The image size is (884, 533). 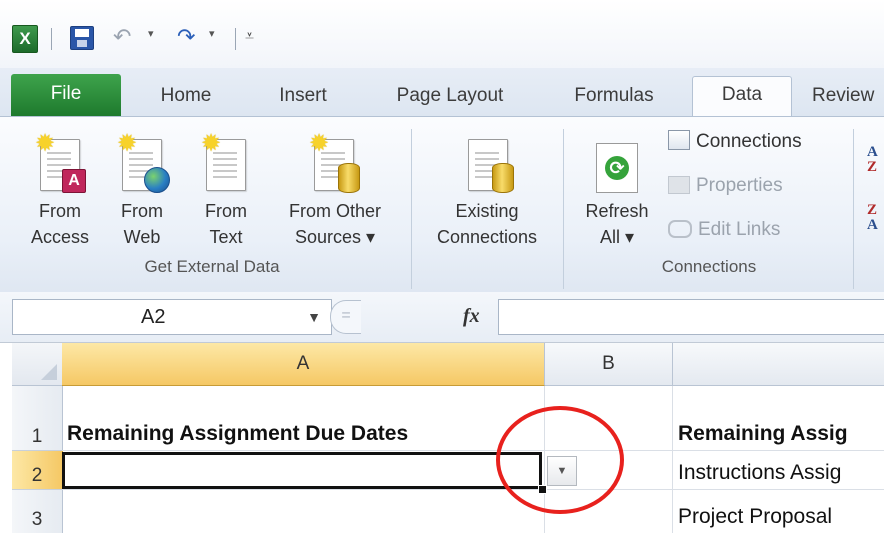 I want to click on save-icon, so click(x=82, y=38).